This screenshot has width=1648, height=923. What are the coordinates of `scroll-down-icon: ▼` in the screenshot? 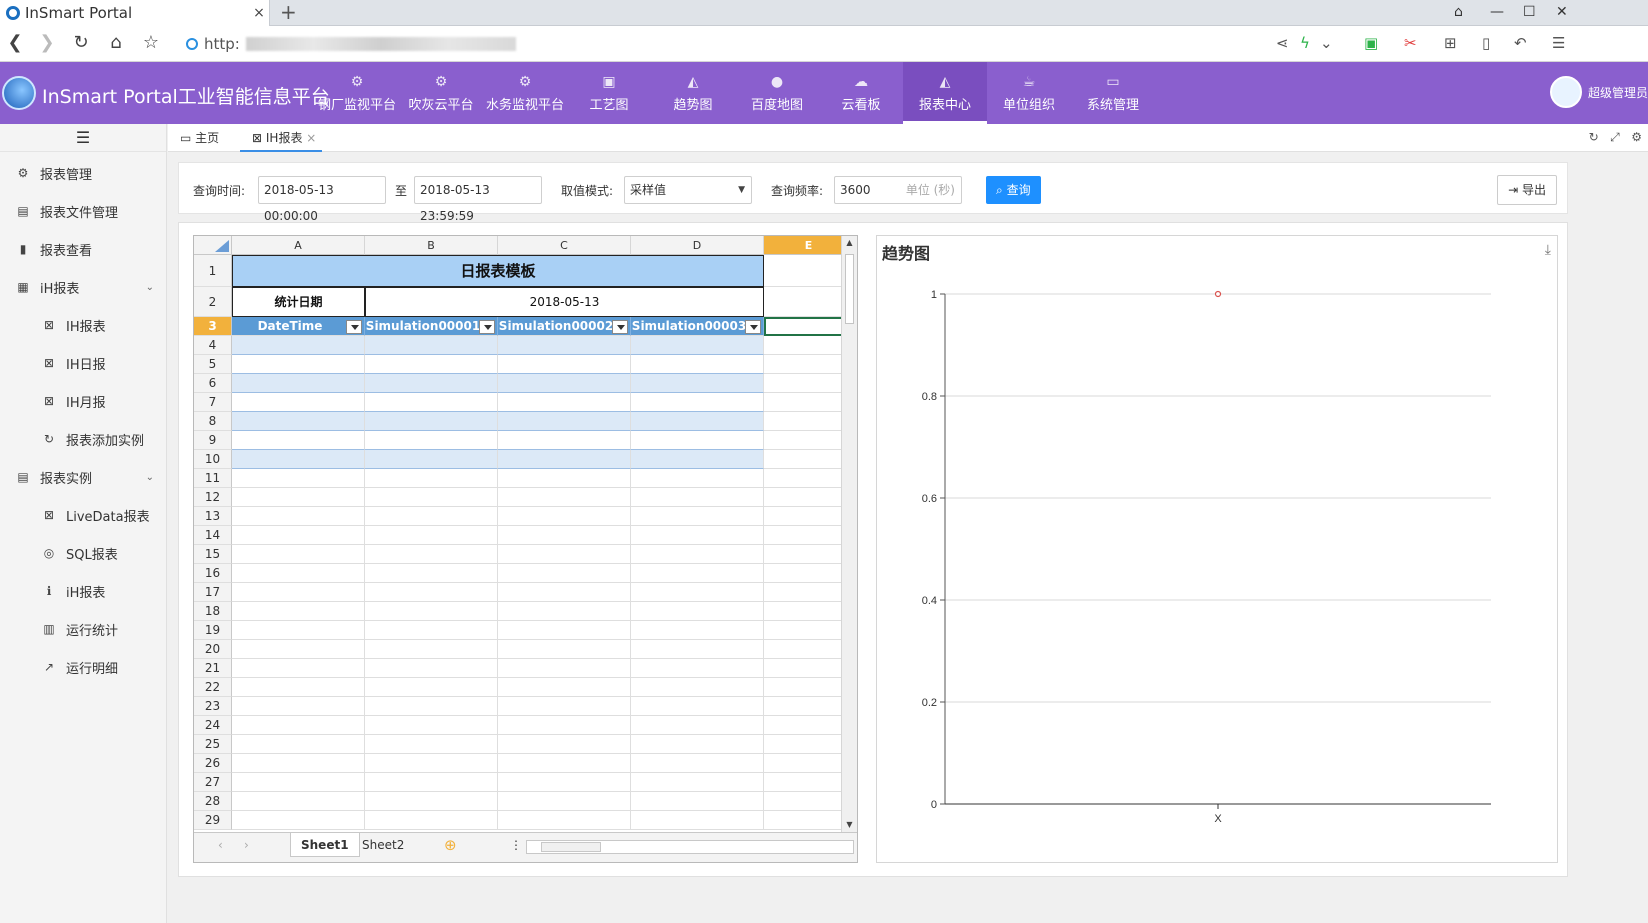 It's located at (849, 825).